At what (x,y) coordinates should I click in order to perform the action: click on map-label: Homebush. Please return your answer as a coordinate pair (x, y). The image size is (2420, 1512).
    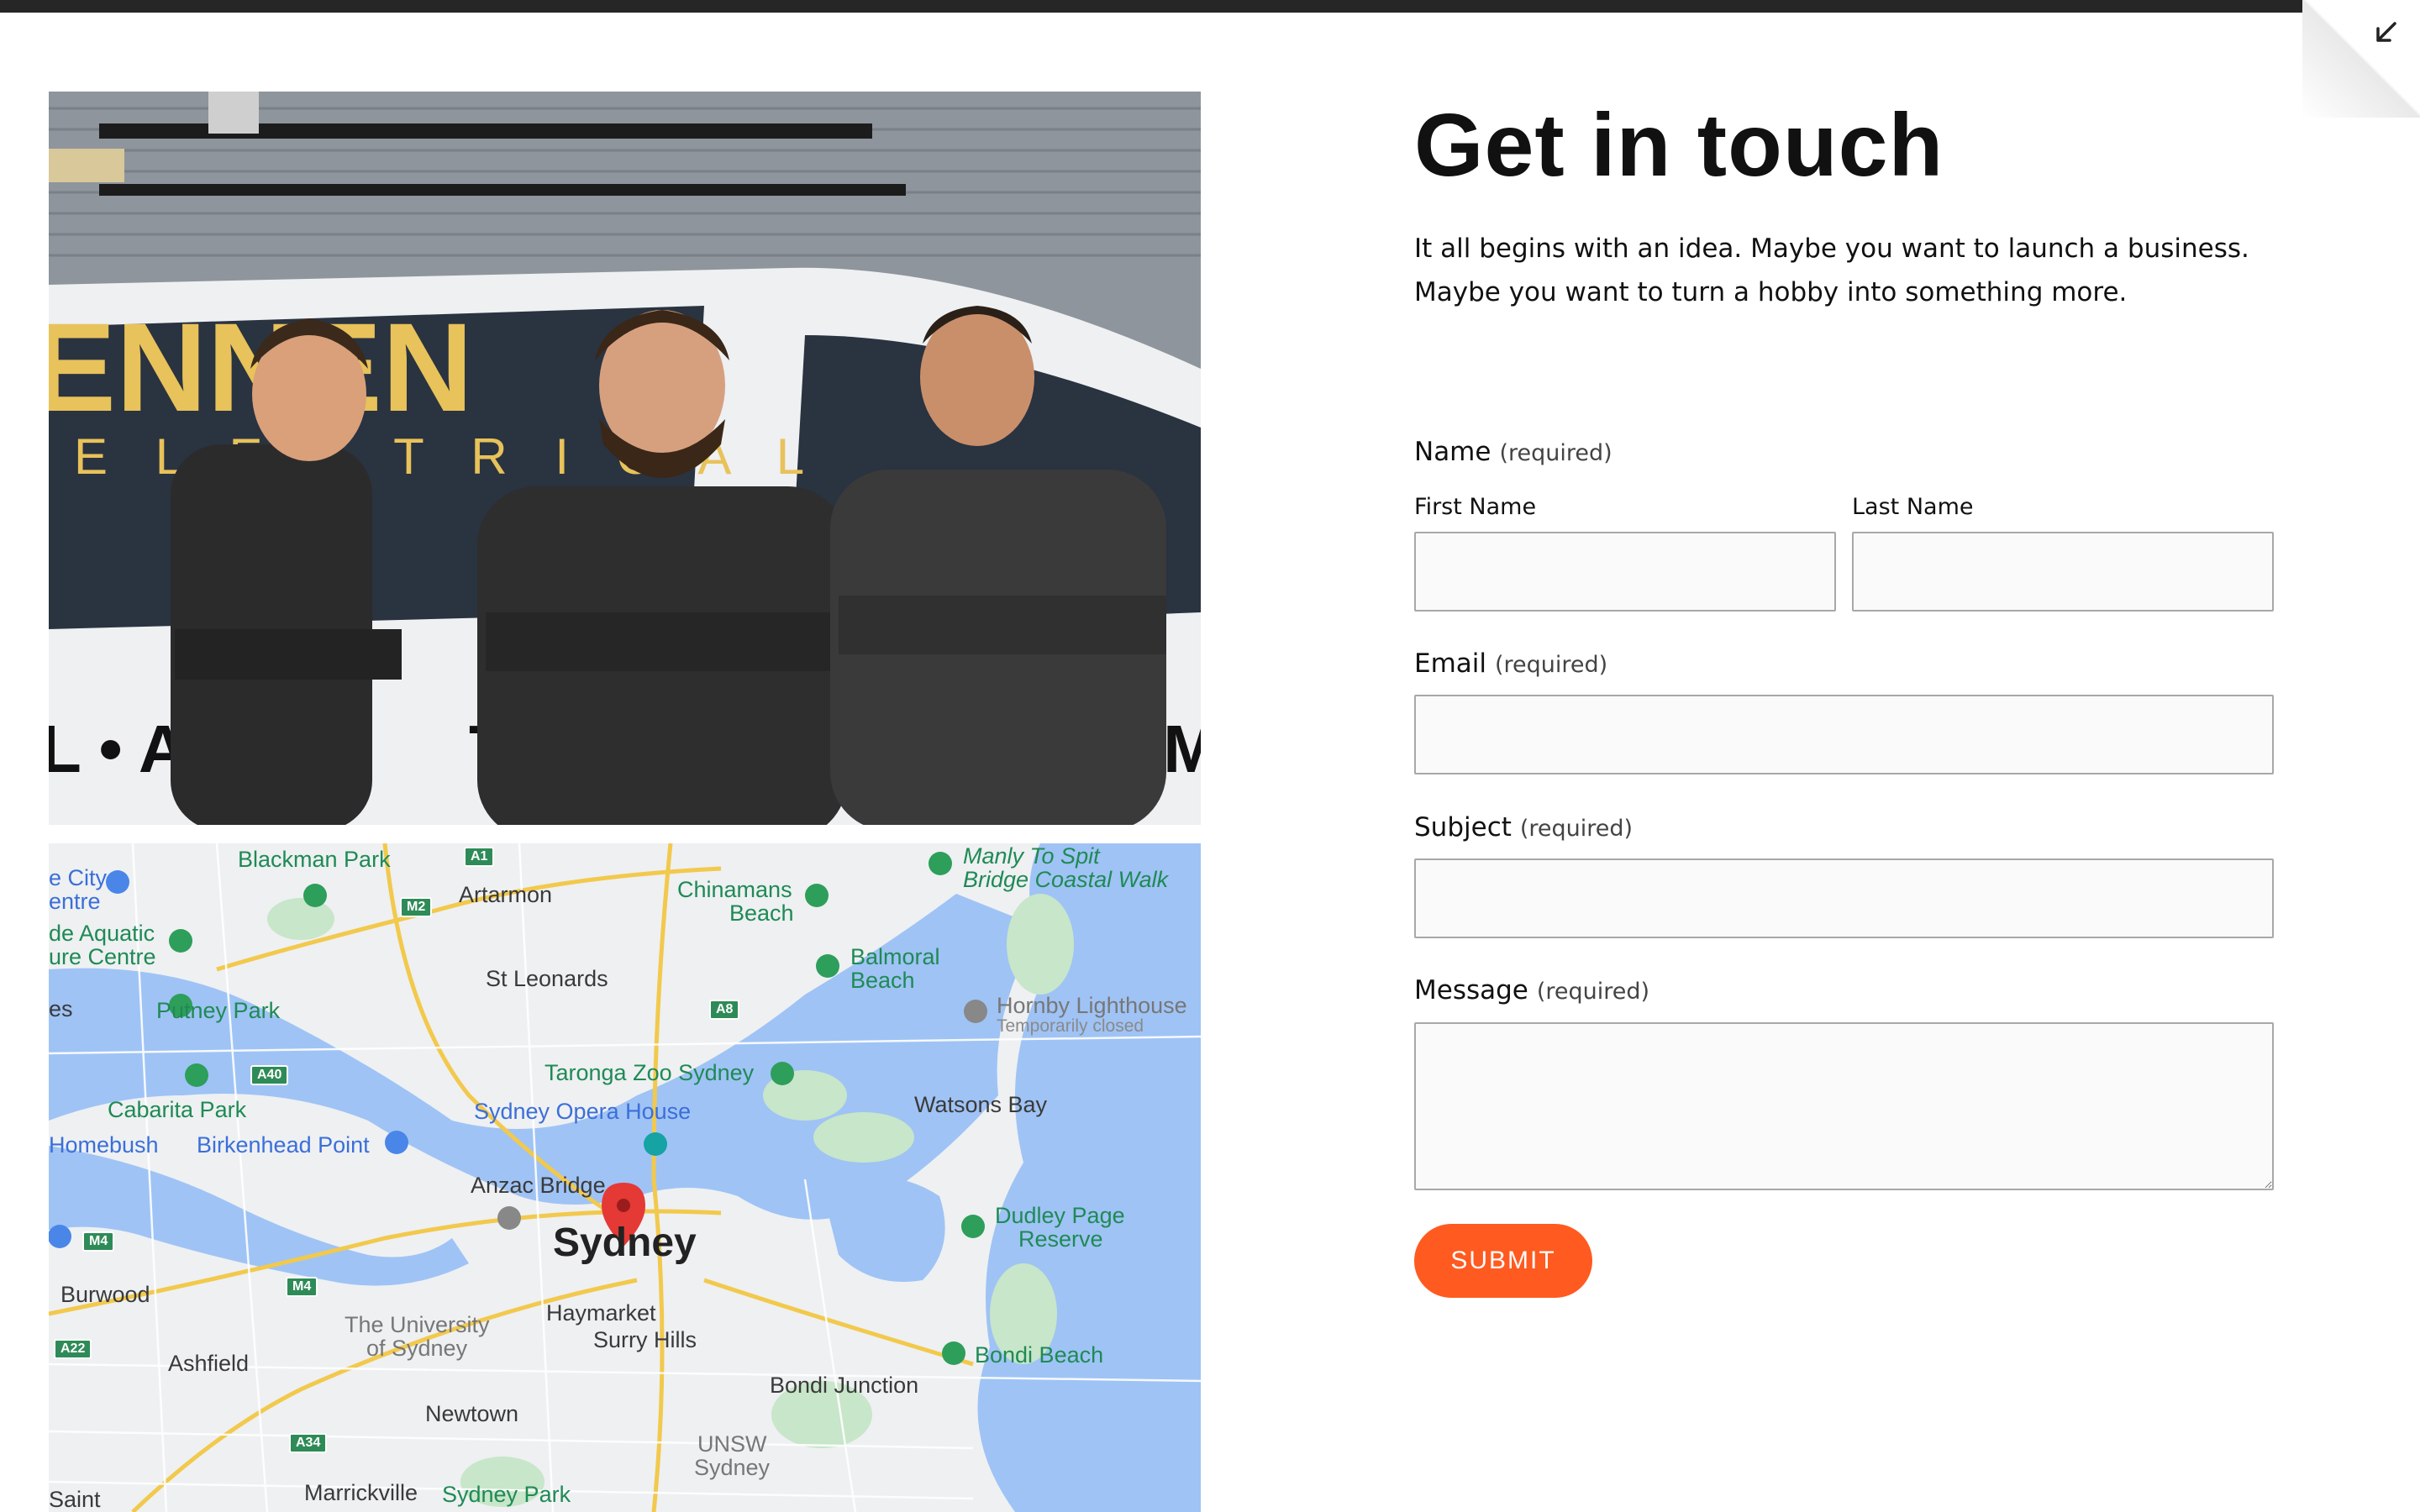
    Looking at the image, I should click on (104, 1145).